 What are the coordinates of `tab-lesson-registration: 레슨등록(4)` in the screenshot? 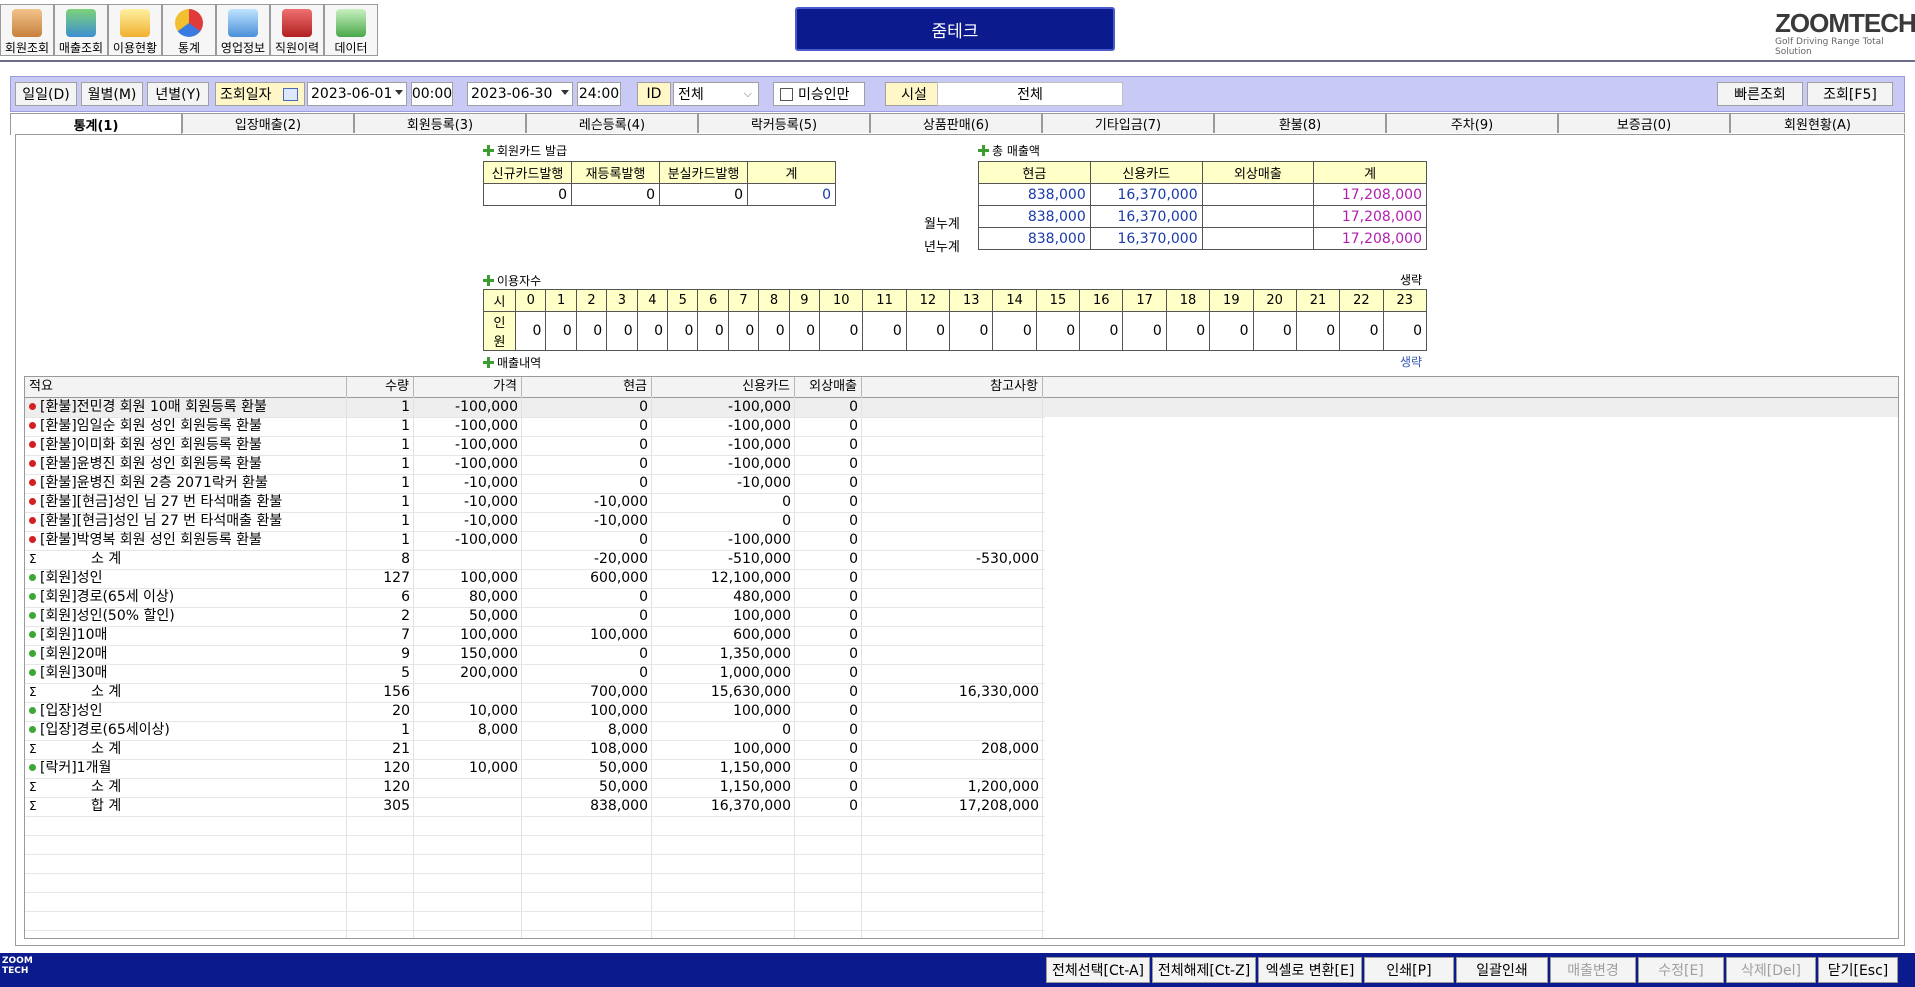 It's located at (612, 123).